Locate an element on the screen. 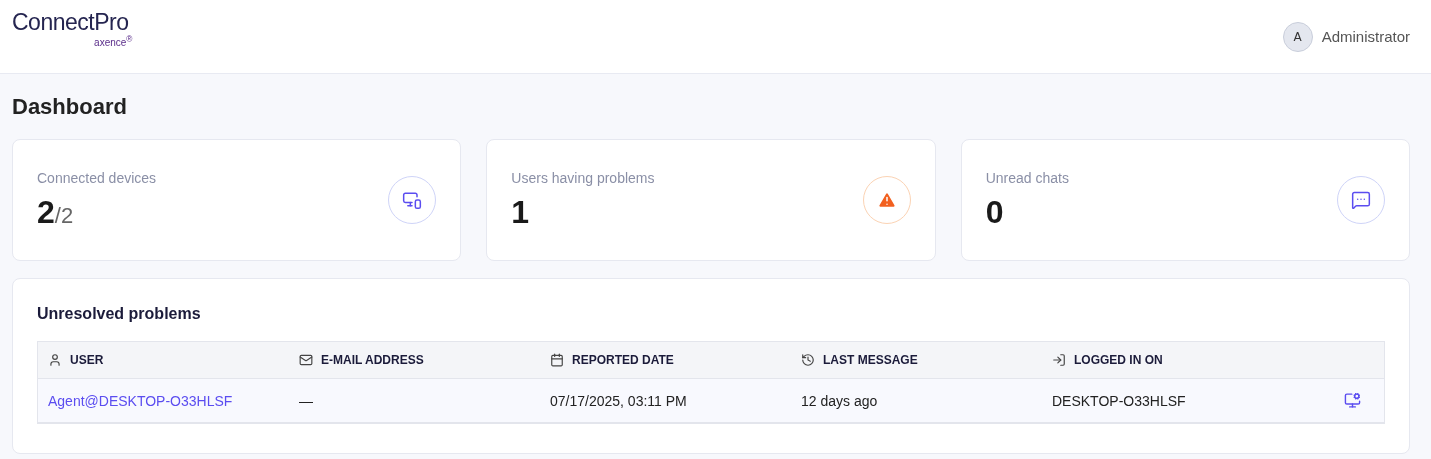  column-header: LAST MESSAGE is located at coordinates (926, 360).